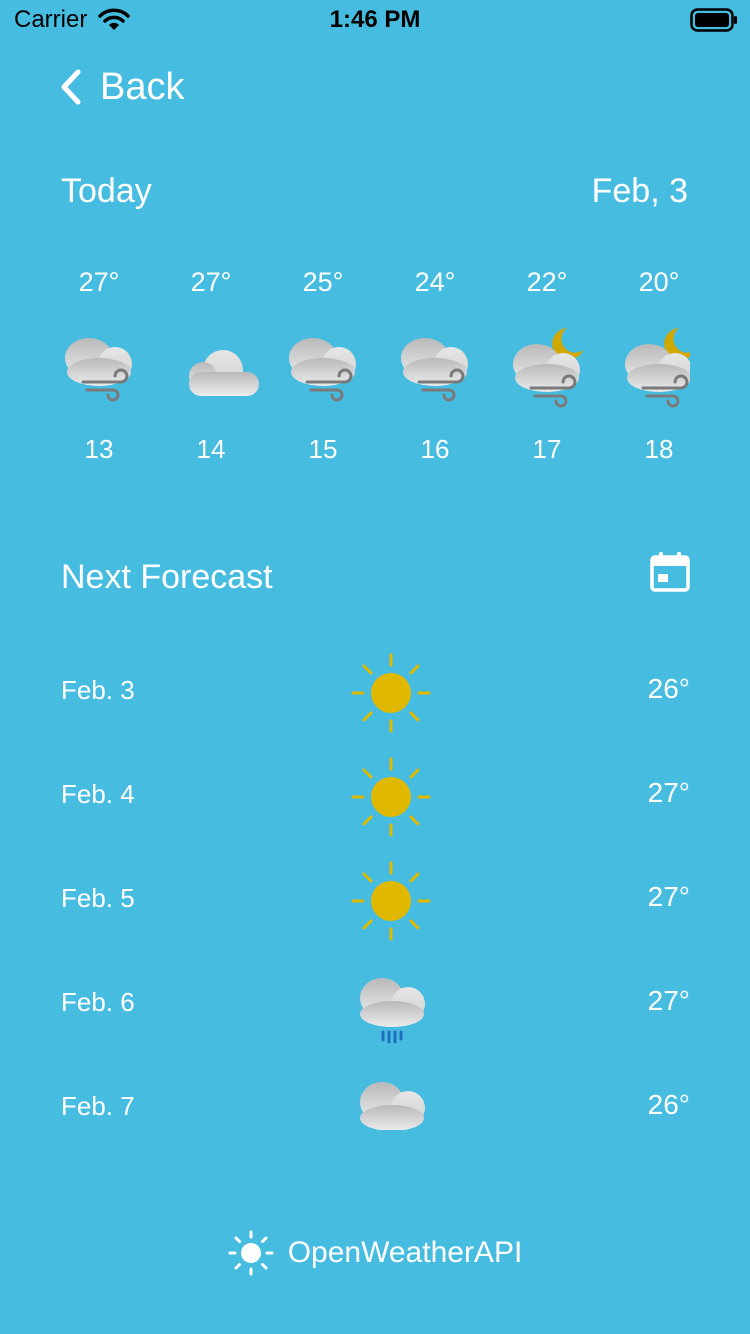 This screenshot has height=1334, width=750. What do you see at coordinates (106, 191) in the screenshot?
I see `today-title: Today` at bounding box center [106, 191].